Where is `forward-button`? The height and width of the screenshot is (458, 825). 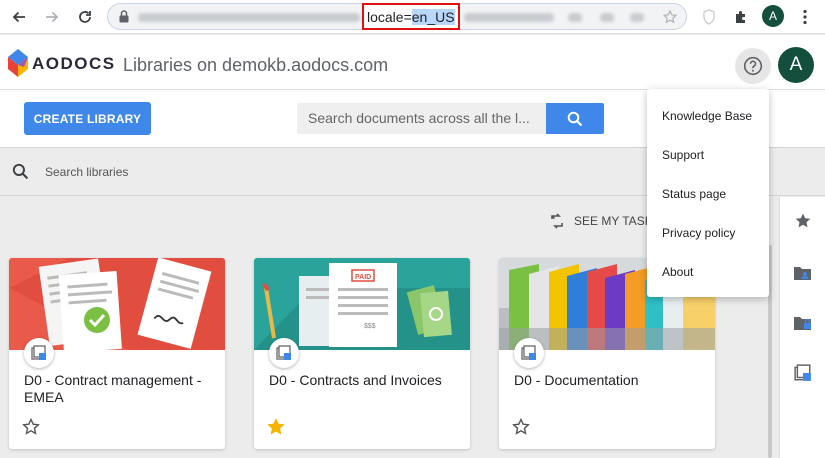 forward-button is located at coordinates (52, 17).